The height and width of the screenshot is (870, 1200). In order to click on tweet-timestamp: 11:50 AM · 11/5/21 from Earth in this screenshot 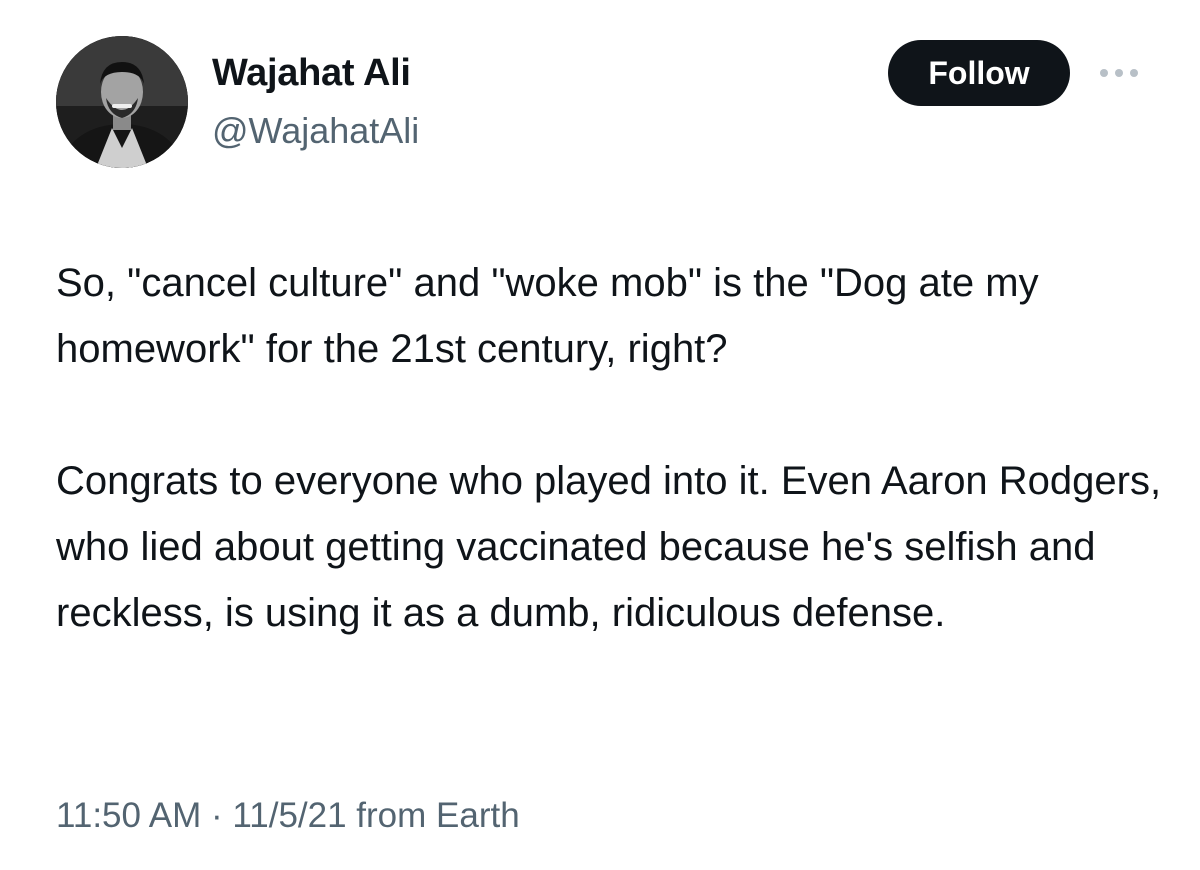, I will do `click(288, 816)`.